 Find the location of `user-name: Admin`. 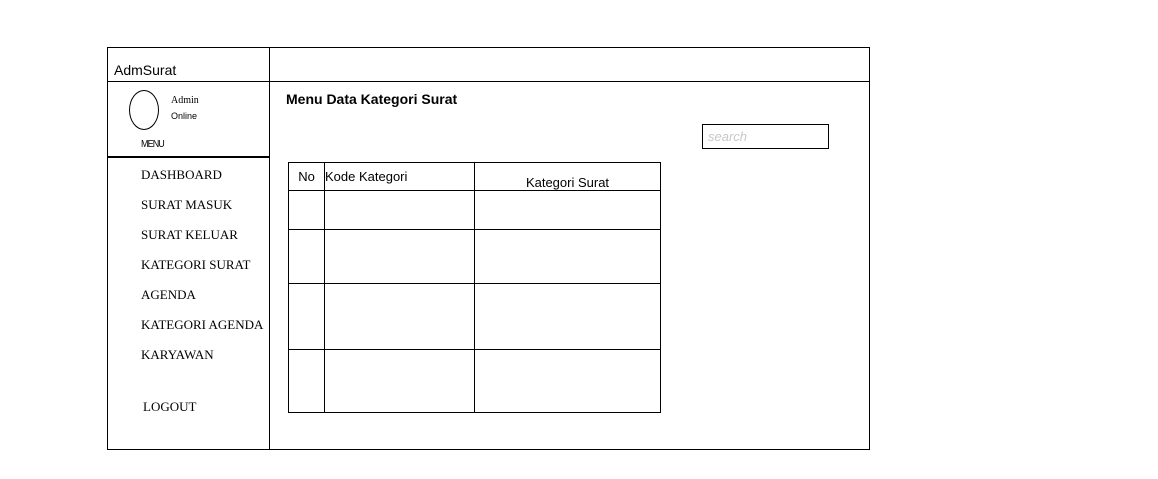

user-name: Admin is located at coordinates (185, 100).